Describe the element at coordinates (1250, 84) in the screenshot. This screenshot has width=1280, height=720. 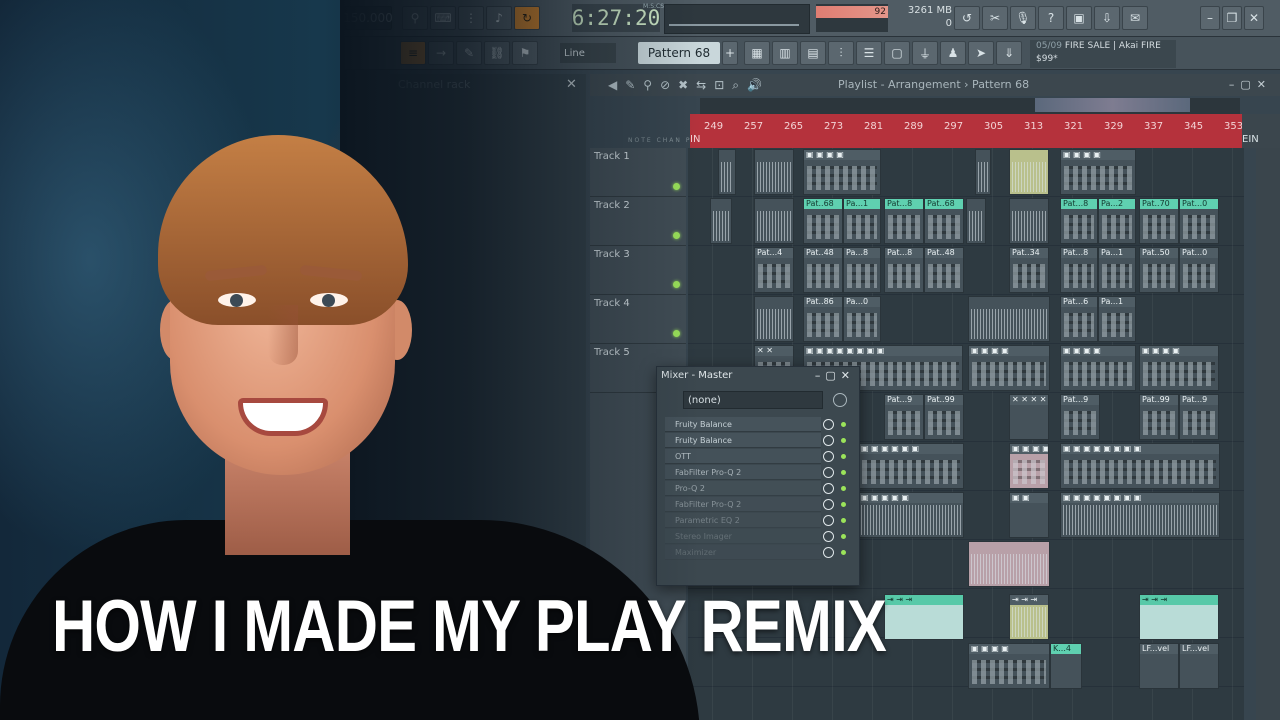
I see `playlist-window-controls-icon: –▢✕` at that location.